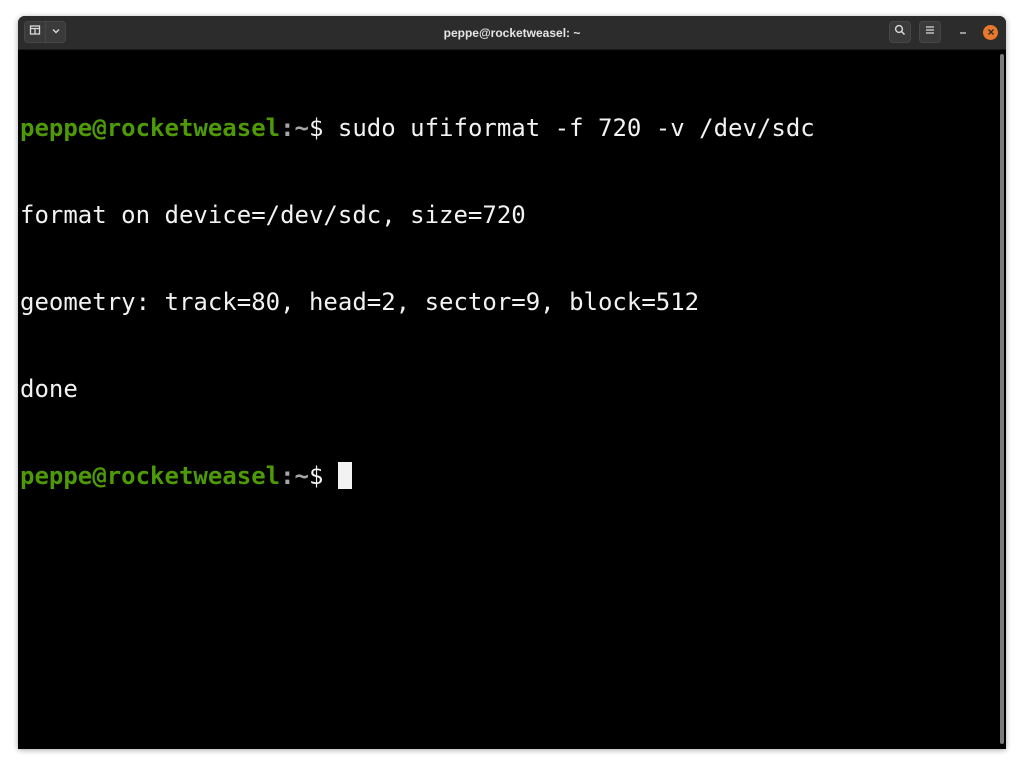 Image resolution: width=1024 pixels, height=769 pixels. I want to click on output-line: format on device=/dev/sdc, size=720, so click(273, 215).